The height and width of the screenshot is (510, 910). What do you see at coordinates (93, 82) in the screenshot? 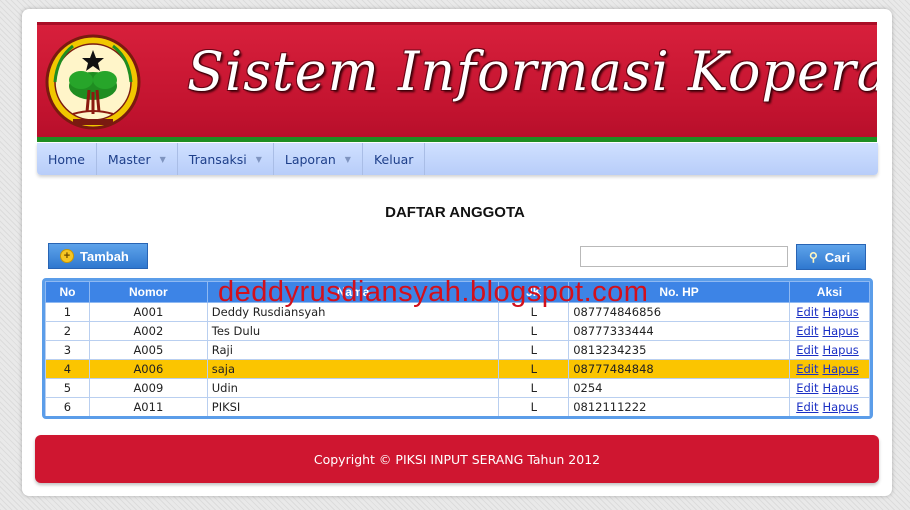
I see `koperasi-emblem-logo` at bounding box center [93, 82].